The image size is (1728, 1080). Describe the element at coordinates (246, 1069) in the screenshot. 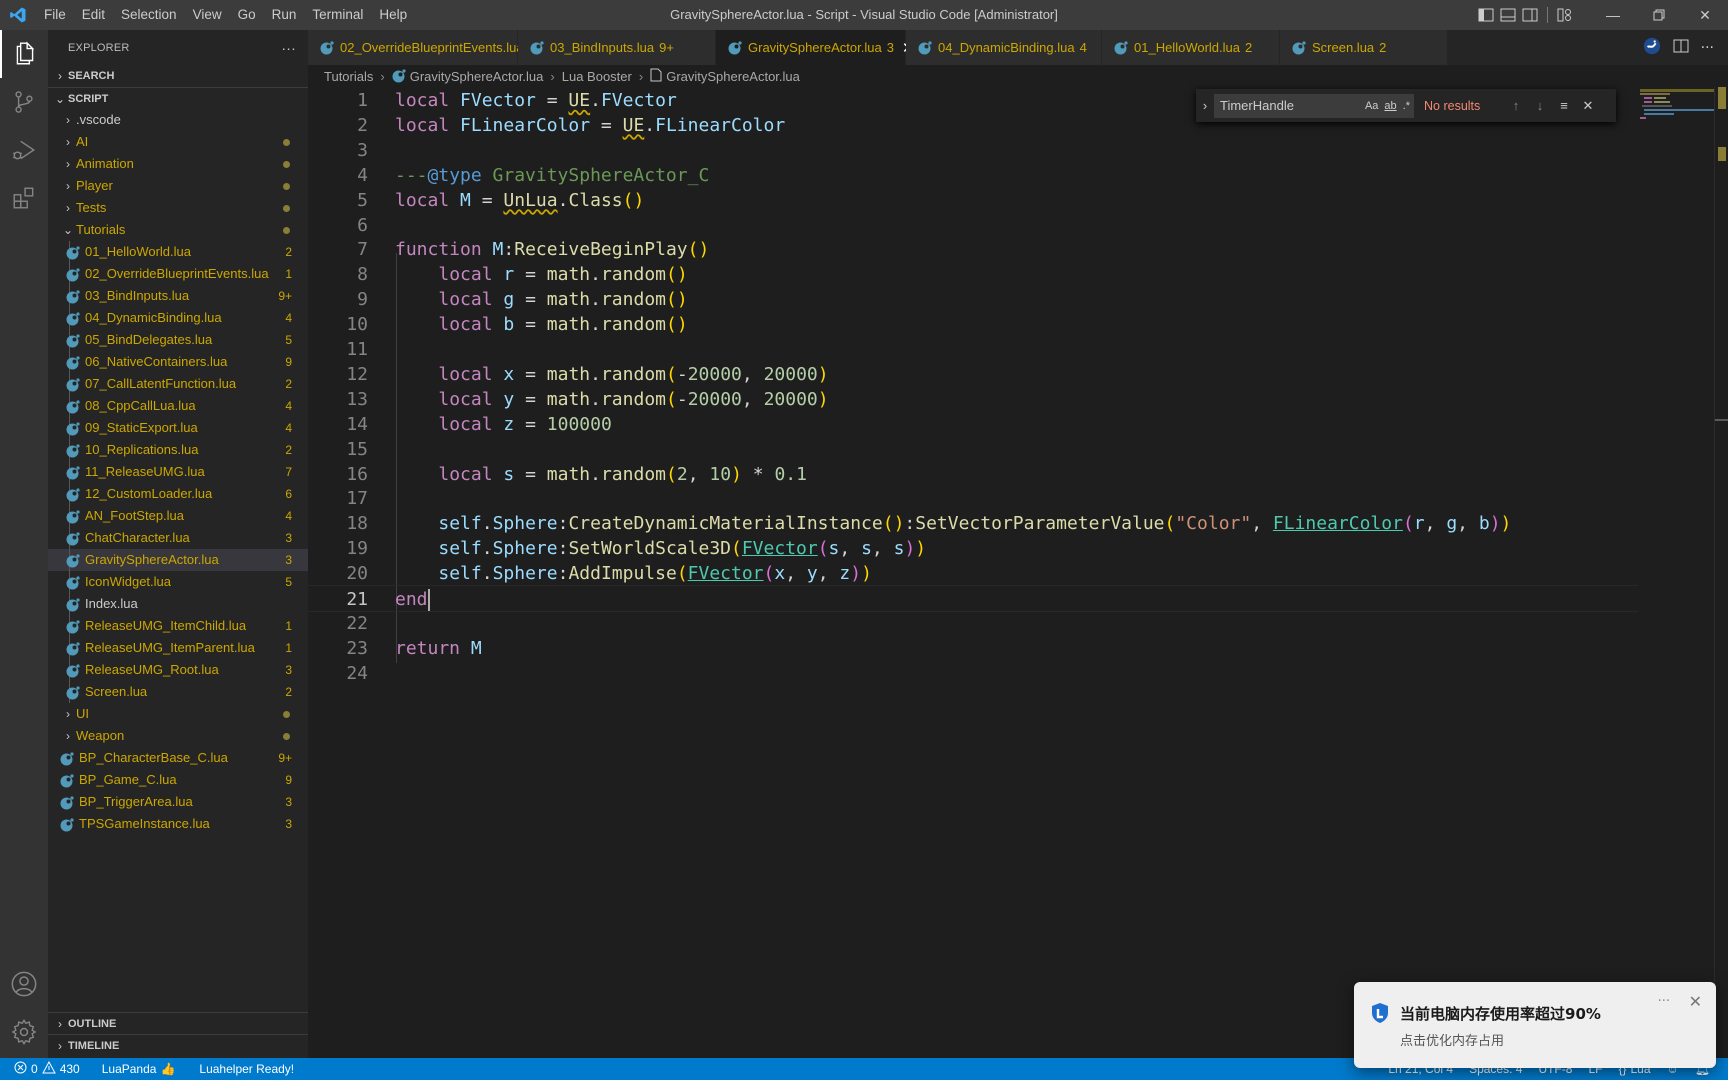

I see `luahelper-status: Luahelper Ready!` at that location.